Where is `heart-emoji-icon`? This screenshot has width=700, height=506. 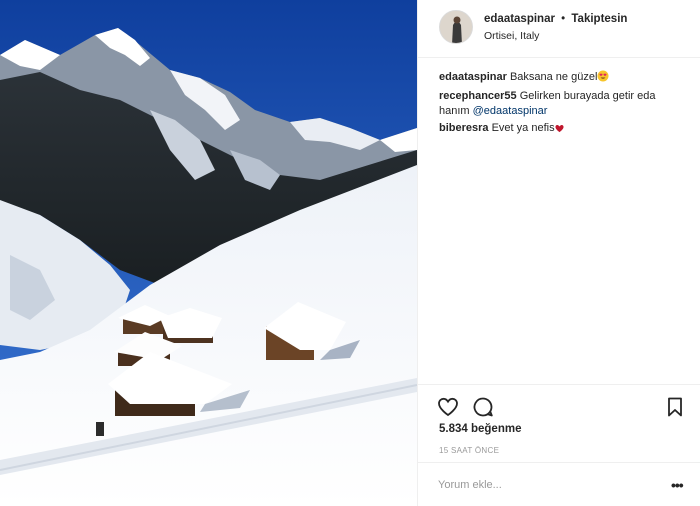
heart-emoji-icon is located at coordinates (559, 130).